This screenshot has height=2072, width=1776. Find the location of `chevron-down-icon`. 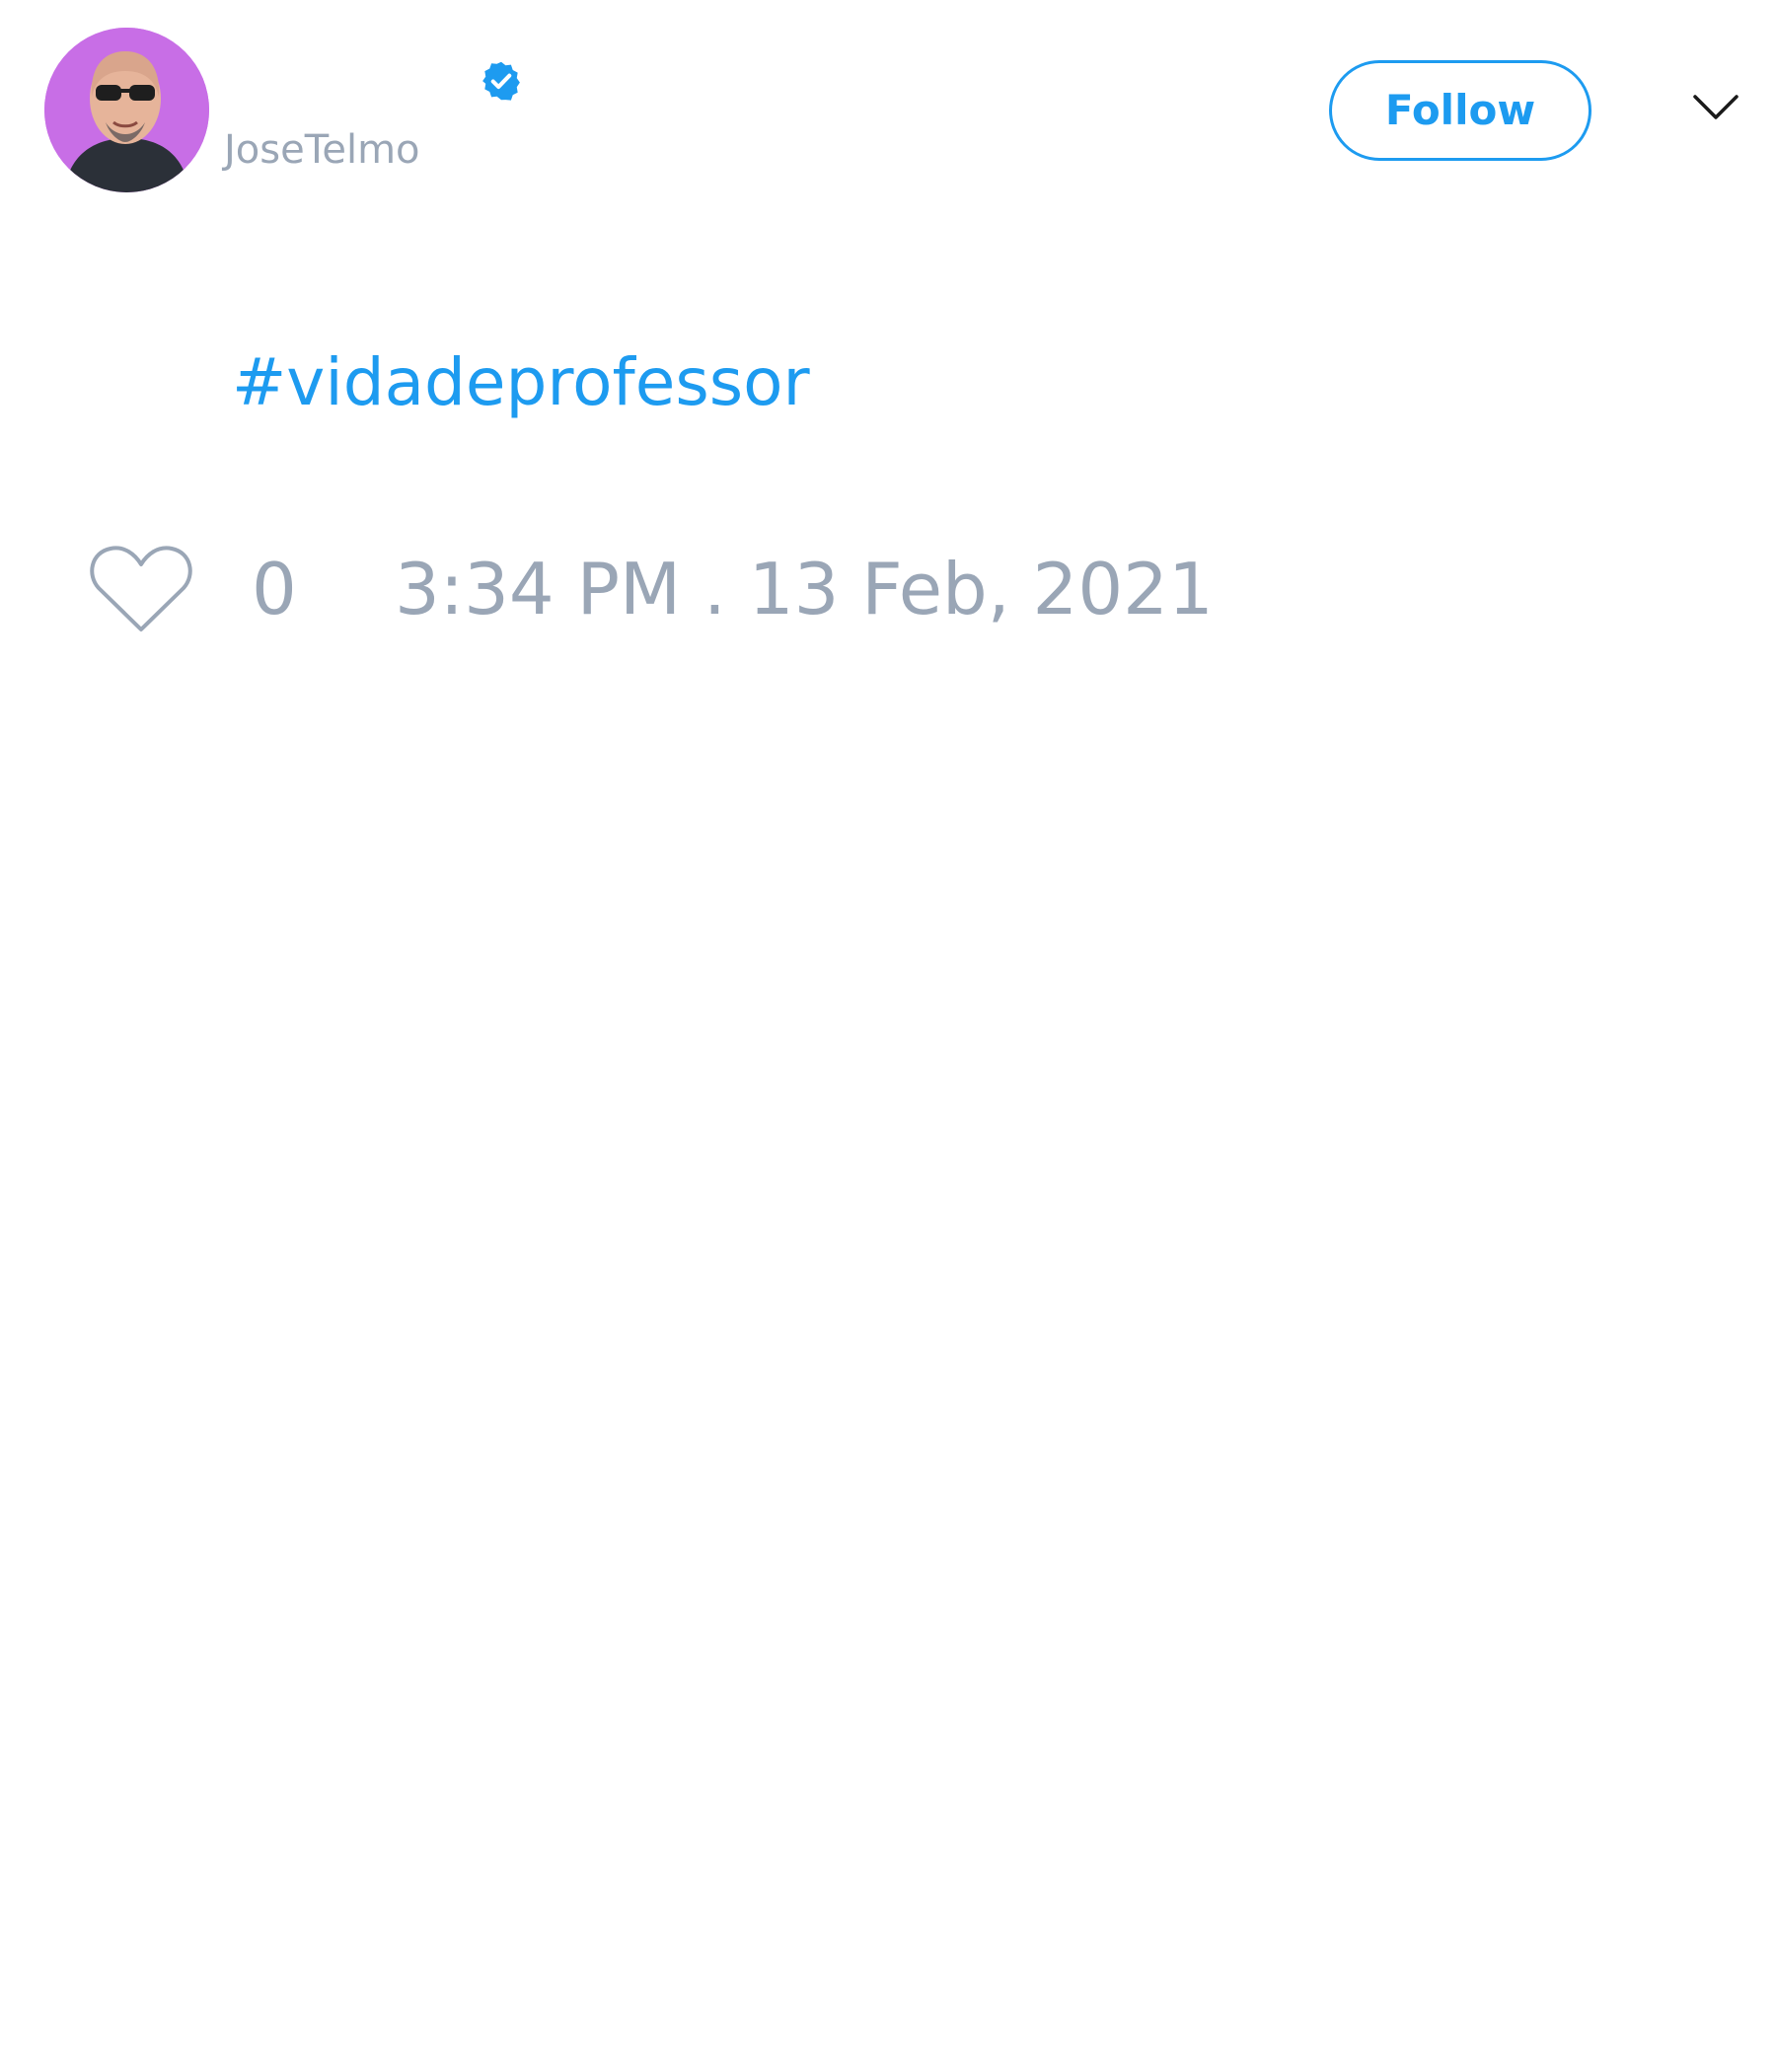

chevron-down-icon is located at coordinates (1716, 108).